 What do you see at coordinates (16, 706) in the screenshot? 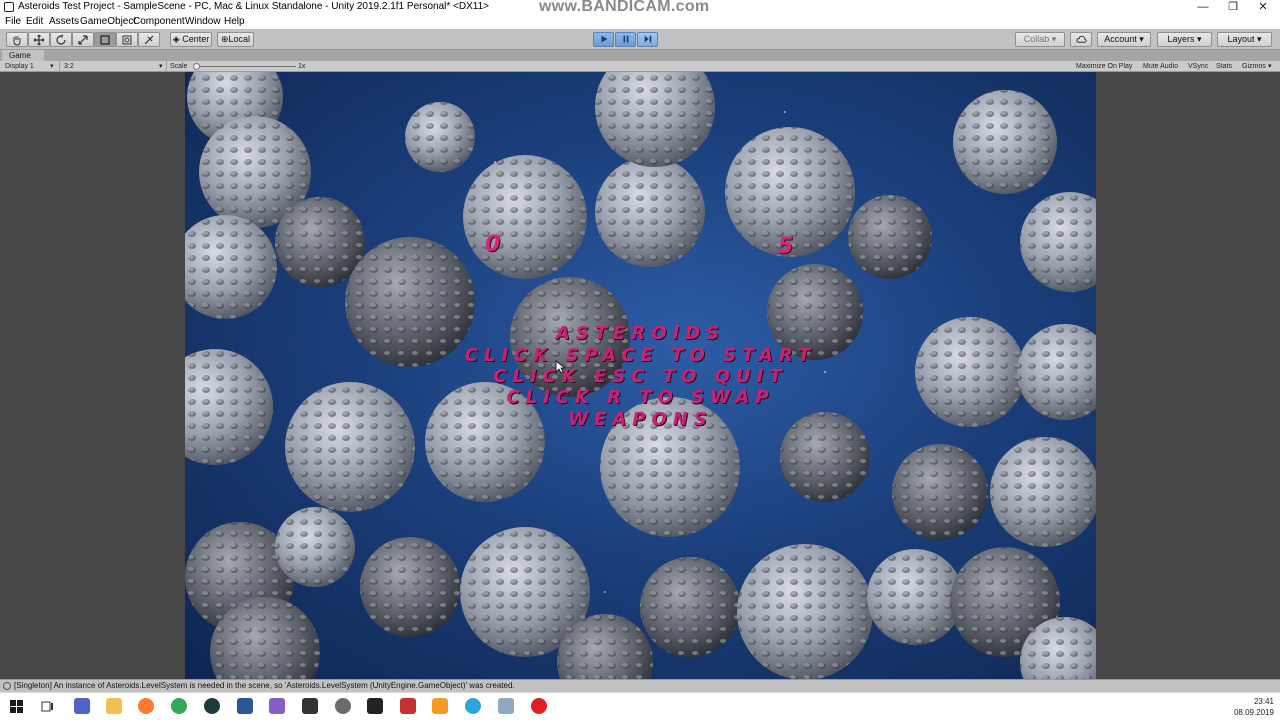
I see `windows-start-icon` at bounding box center [16, 706].